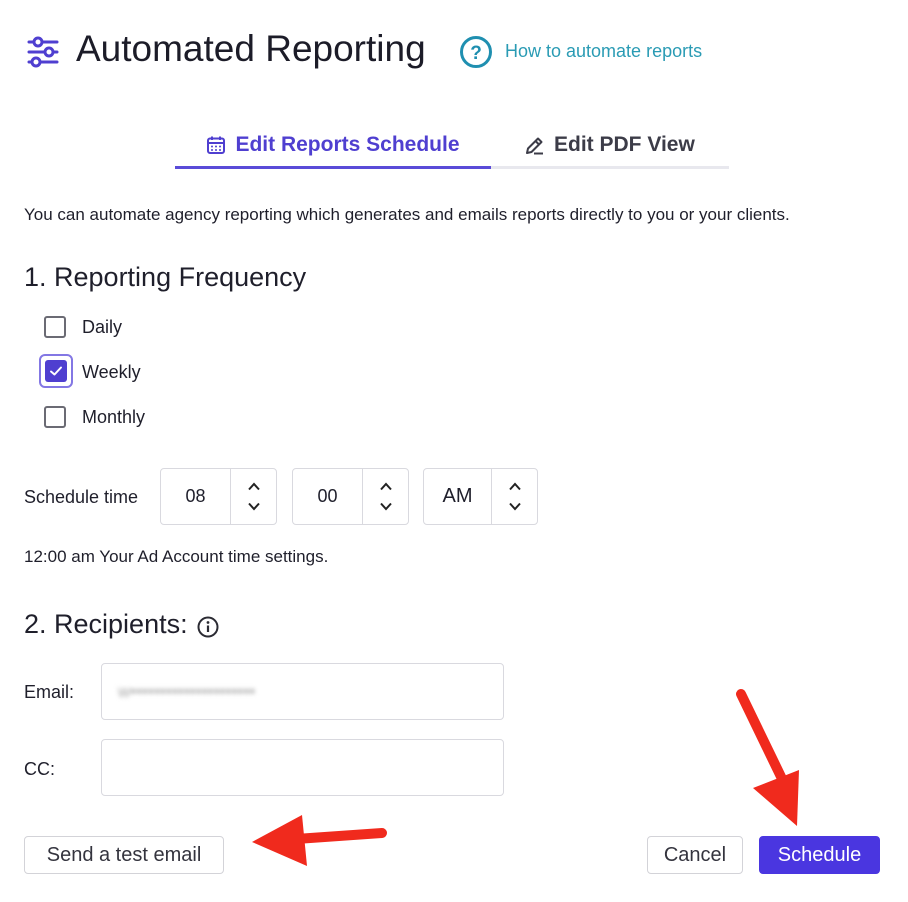 Image resolution: width=908 pixels, height=902 pixels. I want to click on active-tab-indicator, so click(333, 167).